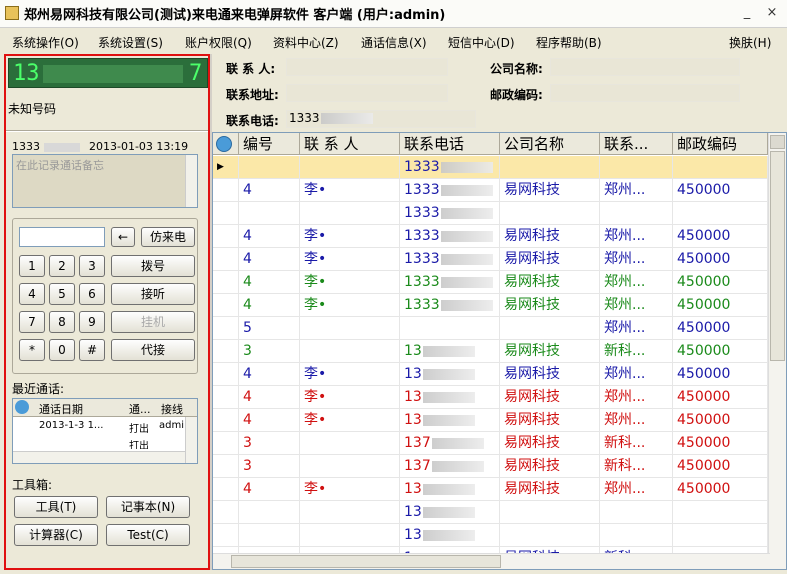  I want to click on notepad-button: 记事本(N), so click(148, 507).